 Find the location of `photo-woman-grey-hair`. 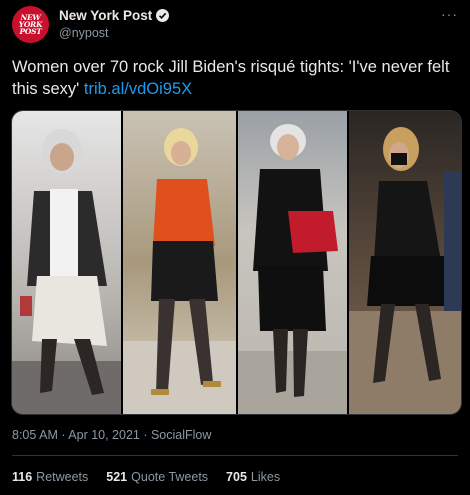

photo-woman-grey-hair is located at coordinates (67, 262).